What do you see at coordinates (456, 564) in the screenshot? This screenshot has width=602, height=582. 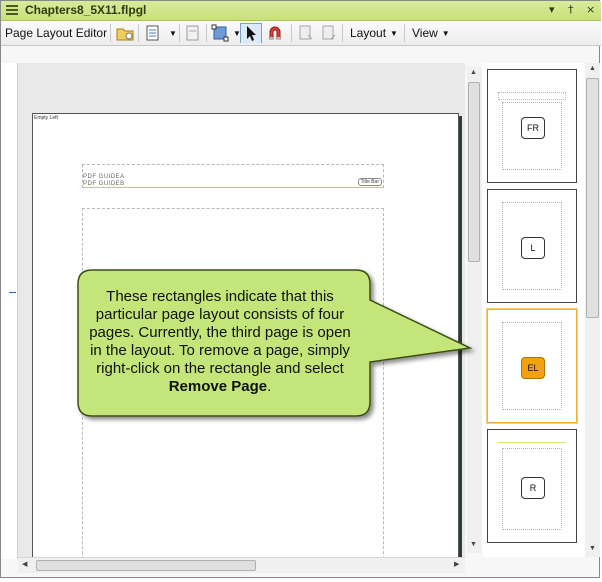 I see `scroll-right-arrow-icon: ▶` at bounding box center [456, 564].